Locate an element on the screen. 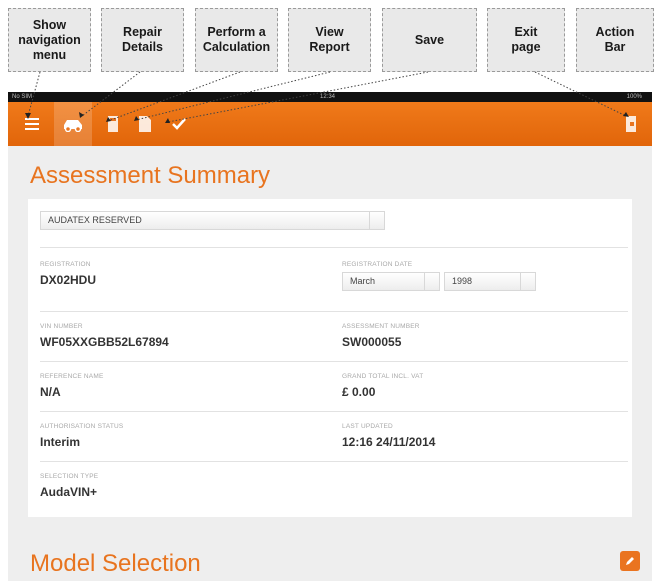  callout-exit-page: Exit page is located at coordinates (526, 40).